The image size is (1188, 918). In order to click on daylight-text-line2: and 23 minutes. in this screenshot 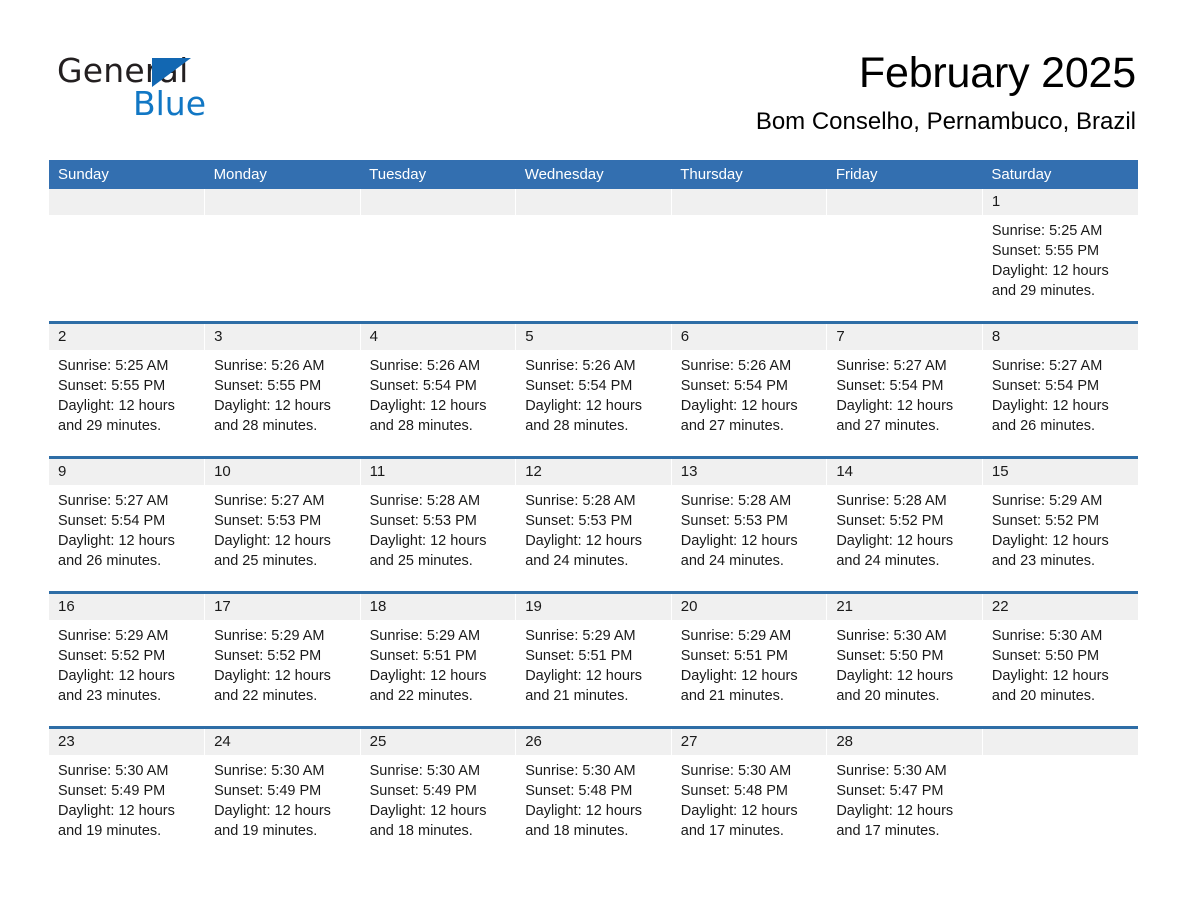, I will do `click(1043, 561)`.